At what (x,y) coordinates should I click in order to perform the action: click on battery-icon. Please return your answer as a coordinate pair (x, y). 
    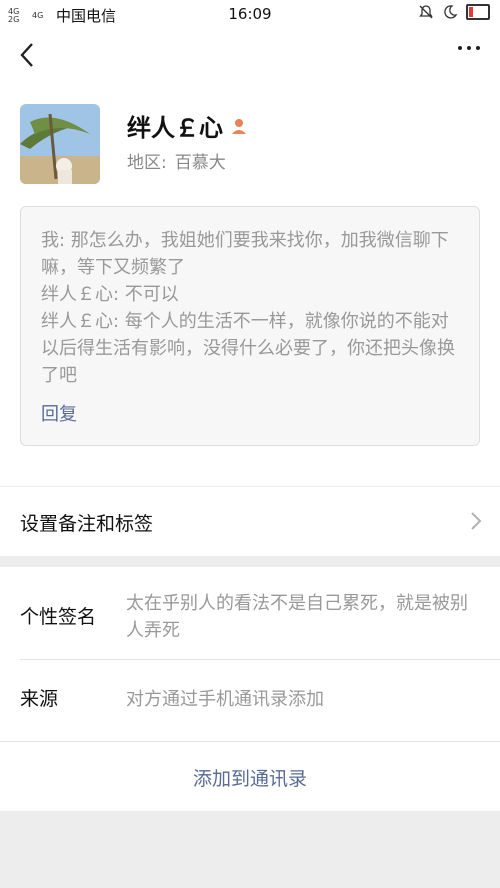
    Looking at the image, I should click on (478, 12).